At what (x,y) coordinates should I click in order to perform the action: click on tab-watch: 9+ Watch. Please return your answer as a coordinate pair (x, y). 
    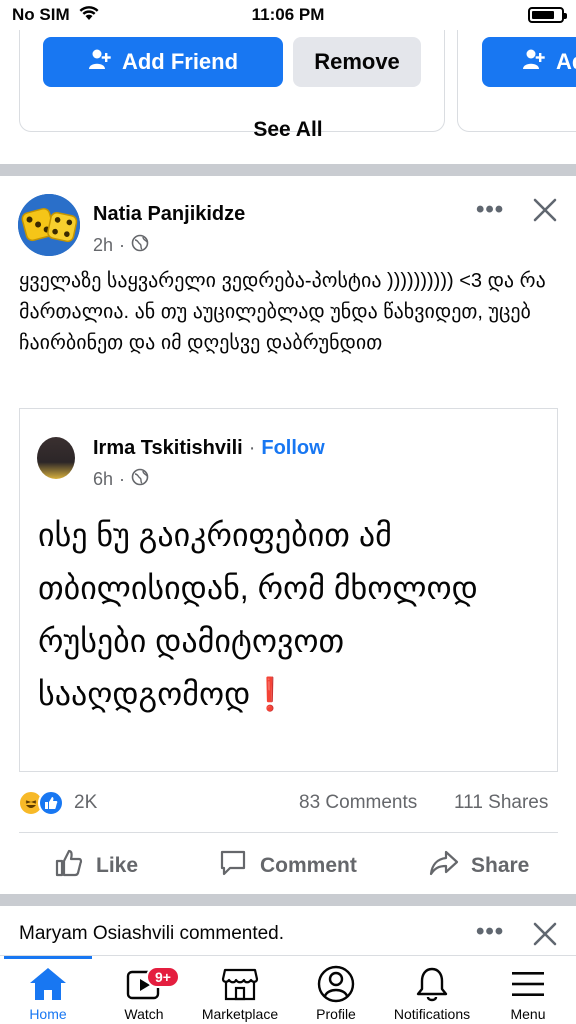
    Looking at the image, I should click on (144, 990).